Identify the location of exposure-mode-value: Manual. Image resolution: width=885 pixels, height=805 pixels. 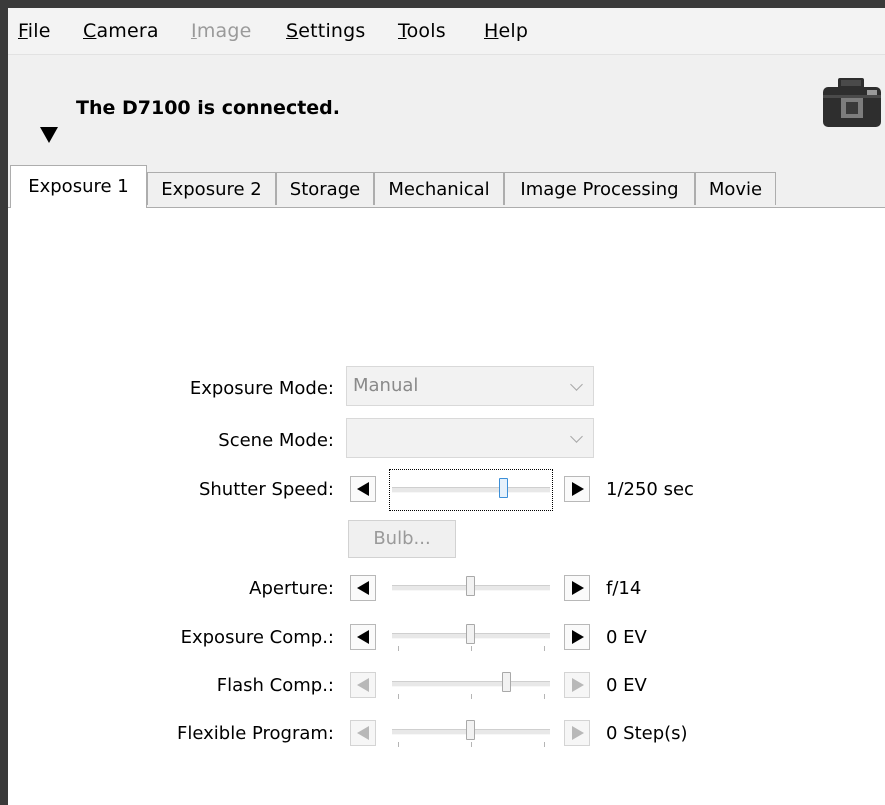
(386, 385).